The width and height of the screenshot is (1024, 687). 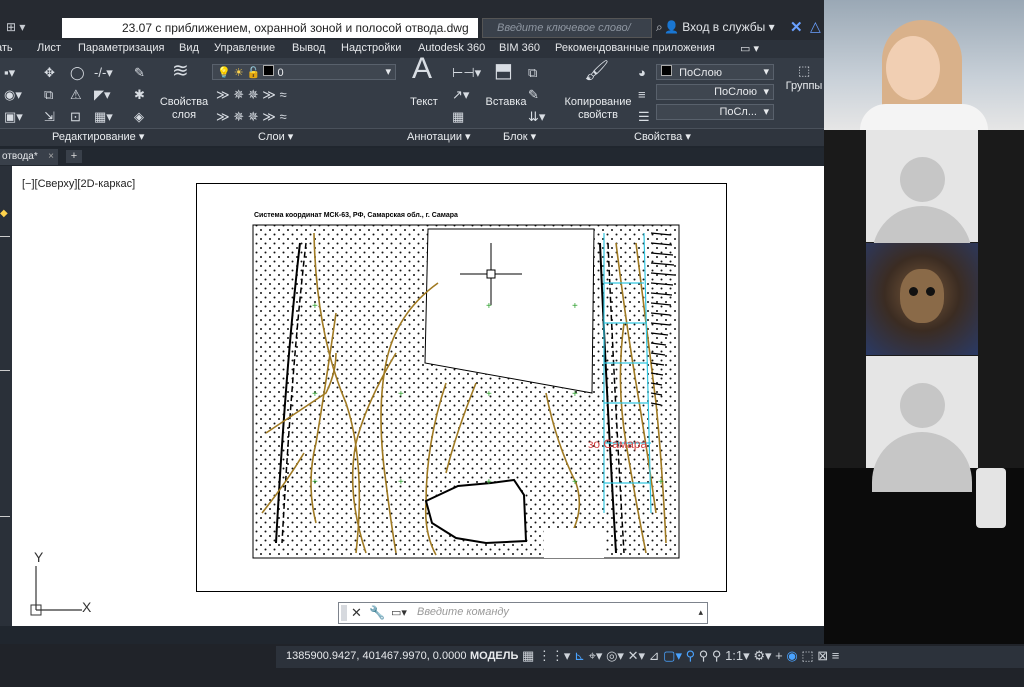 I want to click on tab-featured-apps: Рекомендованные приложения, so click(x=635, y=48).